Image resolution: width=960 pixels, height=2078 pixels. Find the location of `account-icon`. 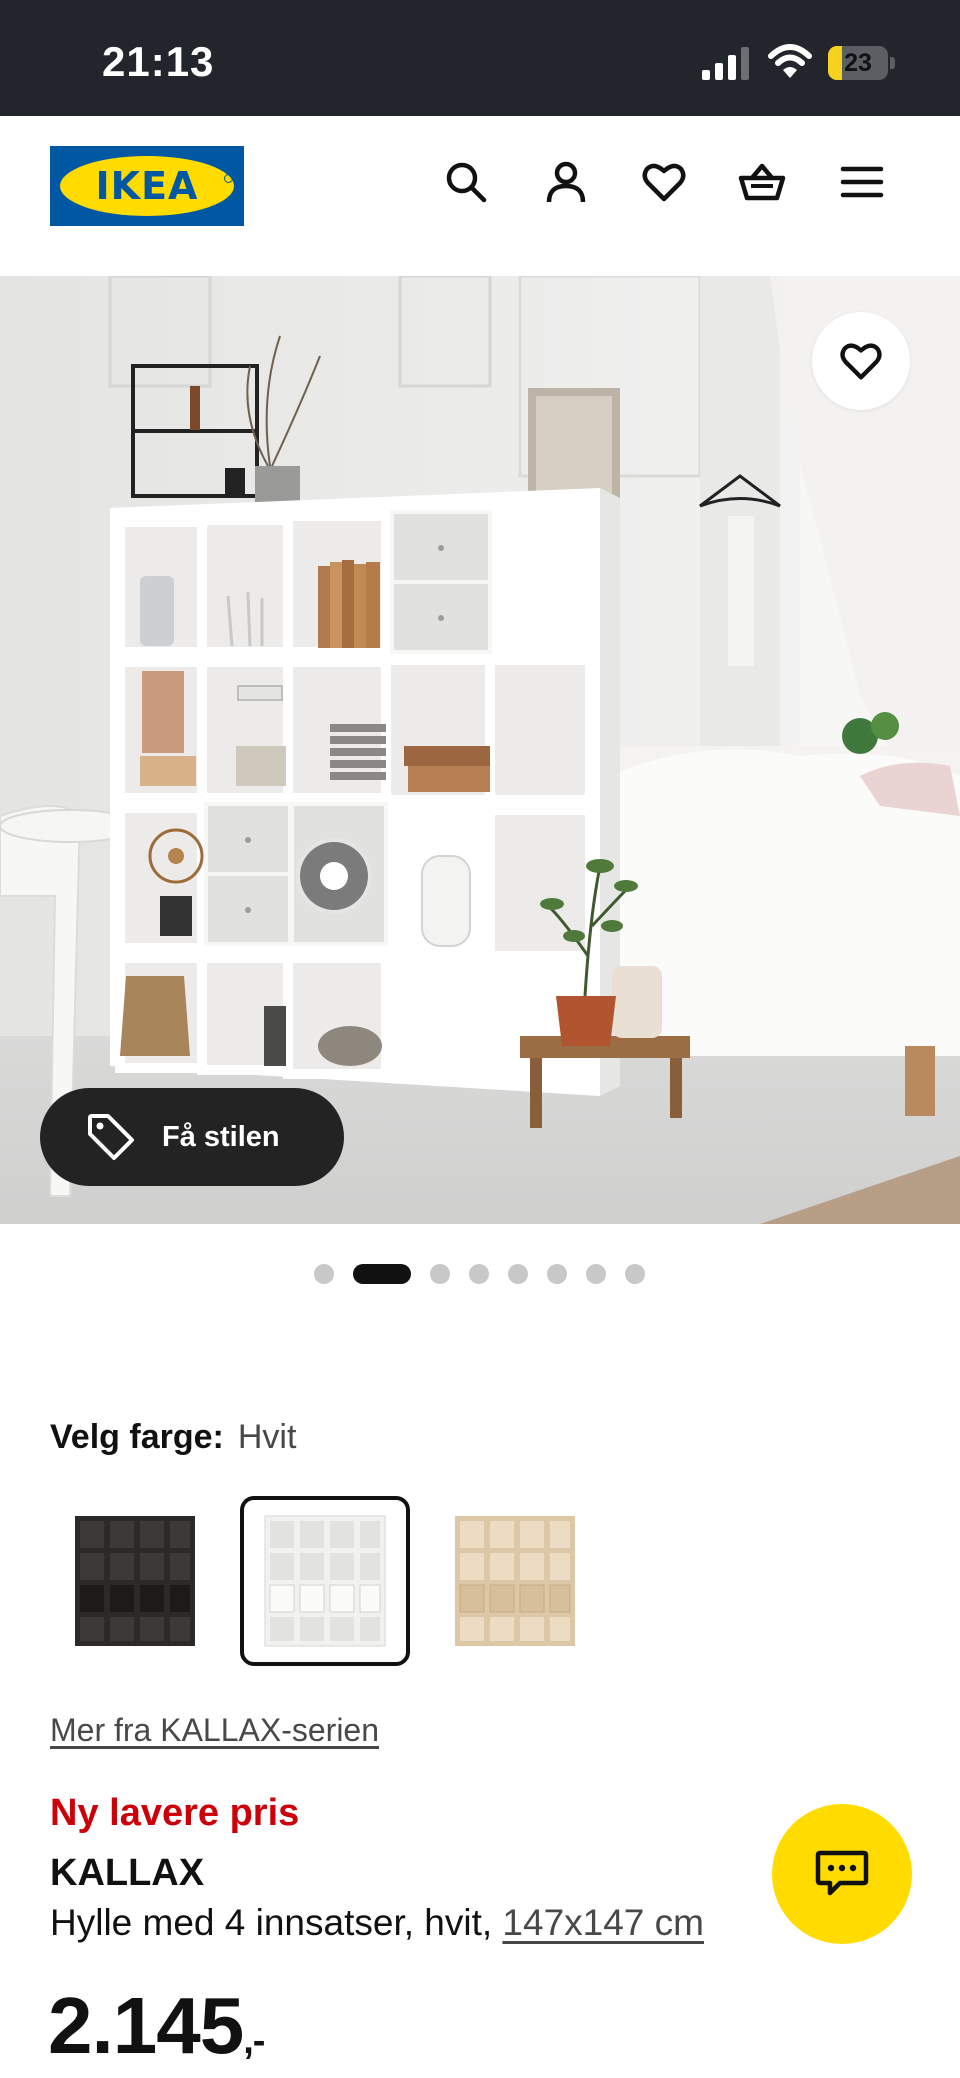

account-icon is located at coordinates (566, 182).